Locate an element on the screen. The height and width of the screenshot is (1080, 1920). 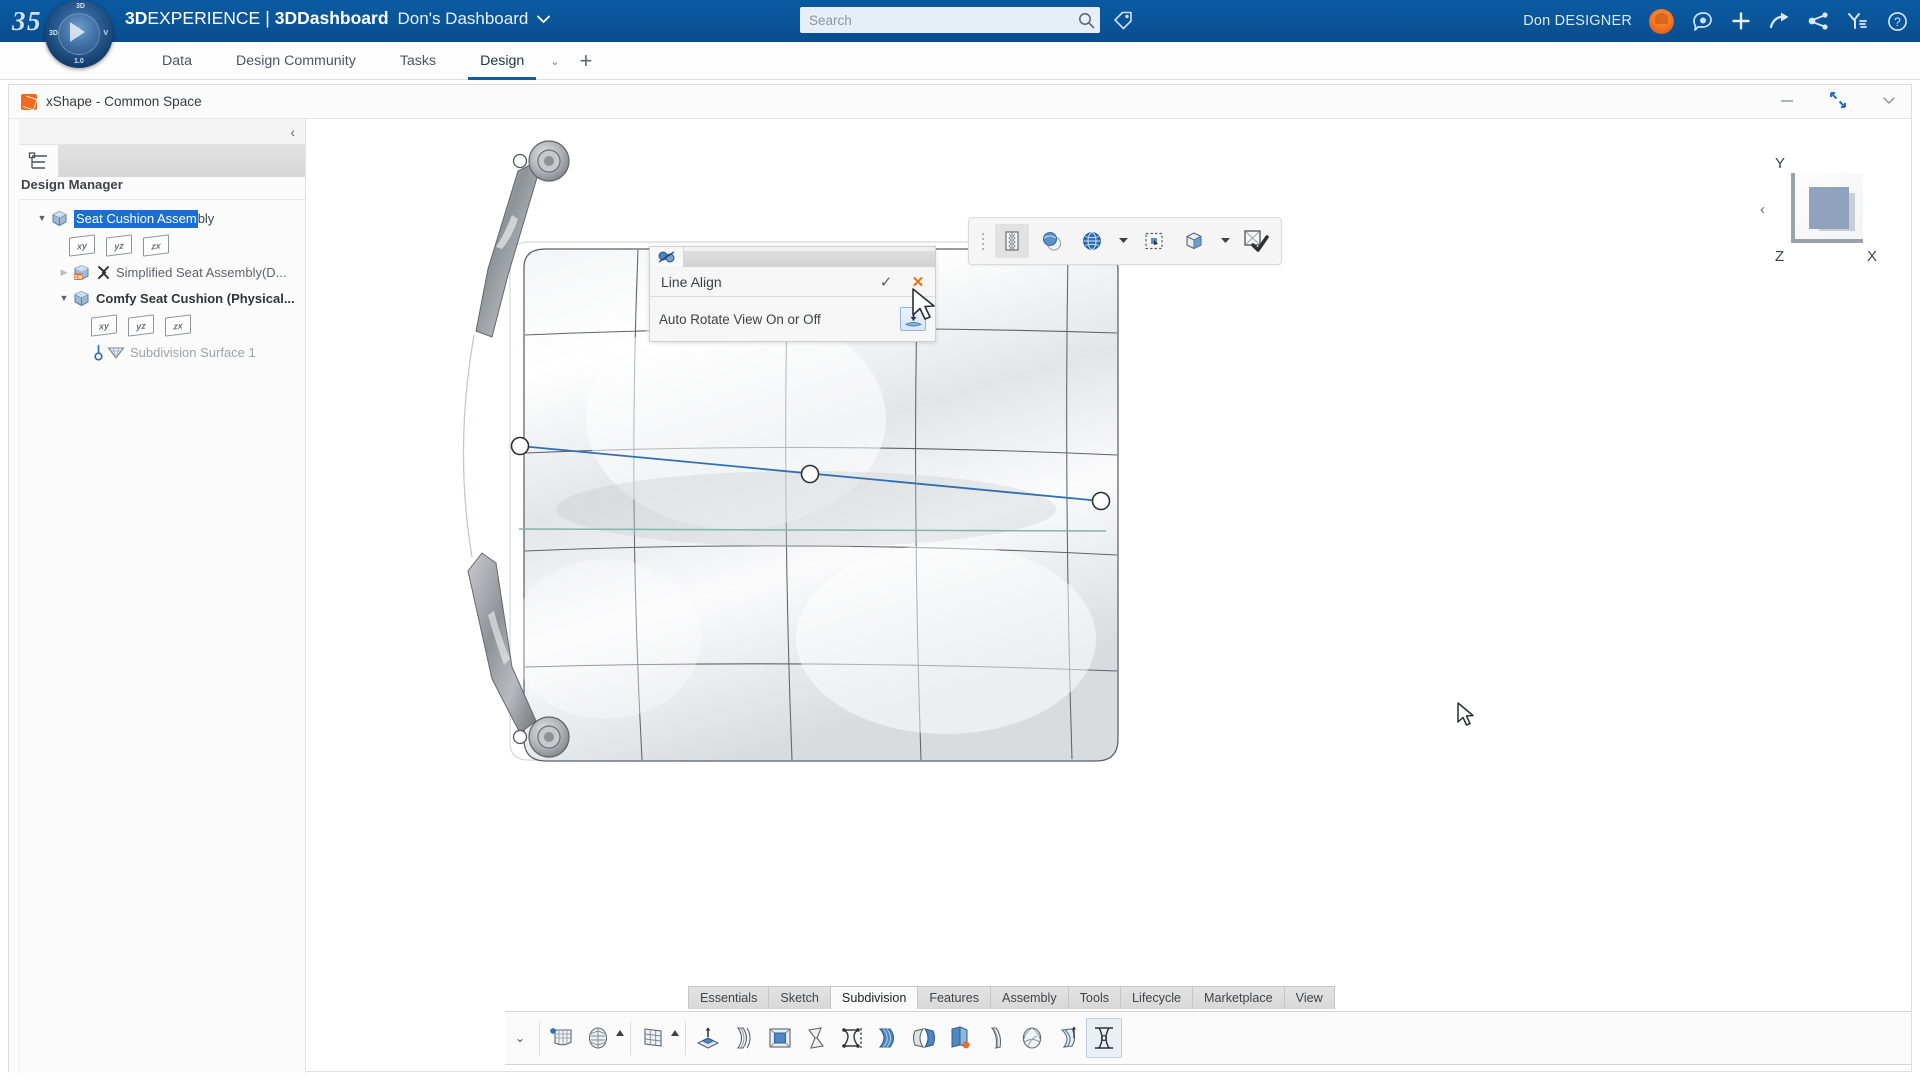
expand-arrow-down-icon: ▼ is located at coordinates (42, 218).